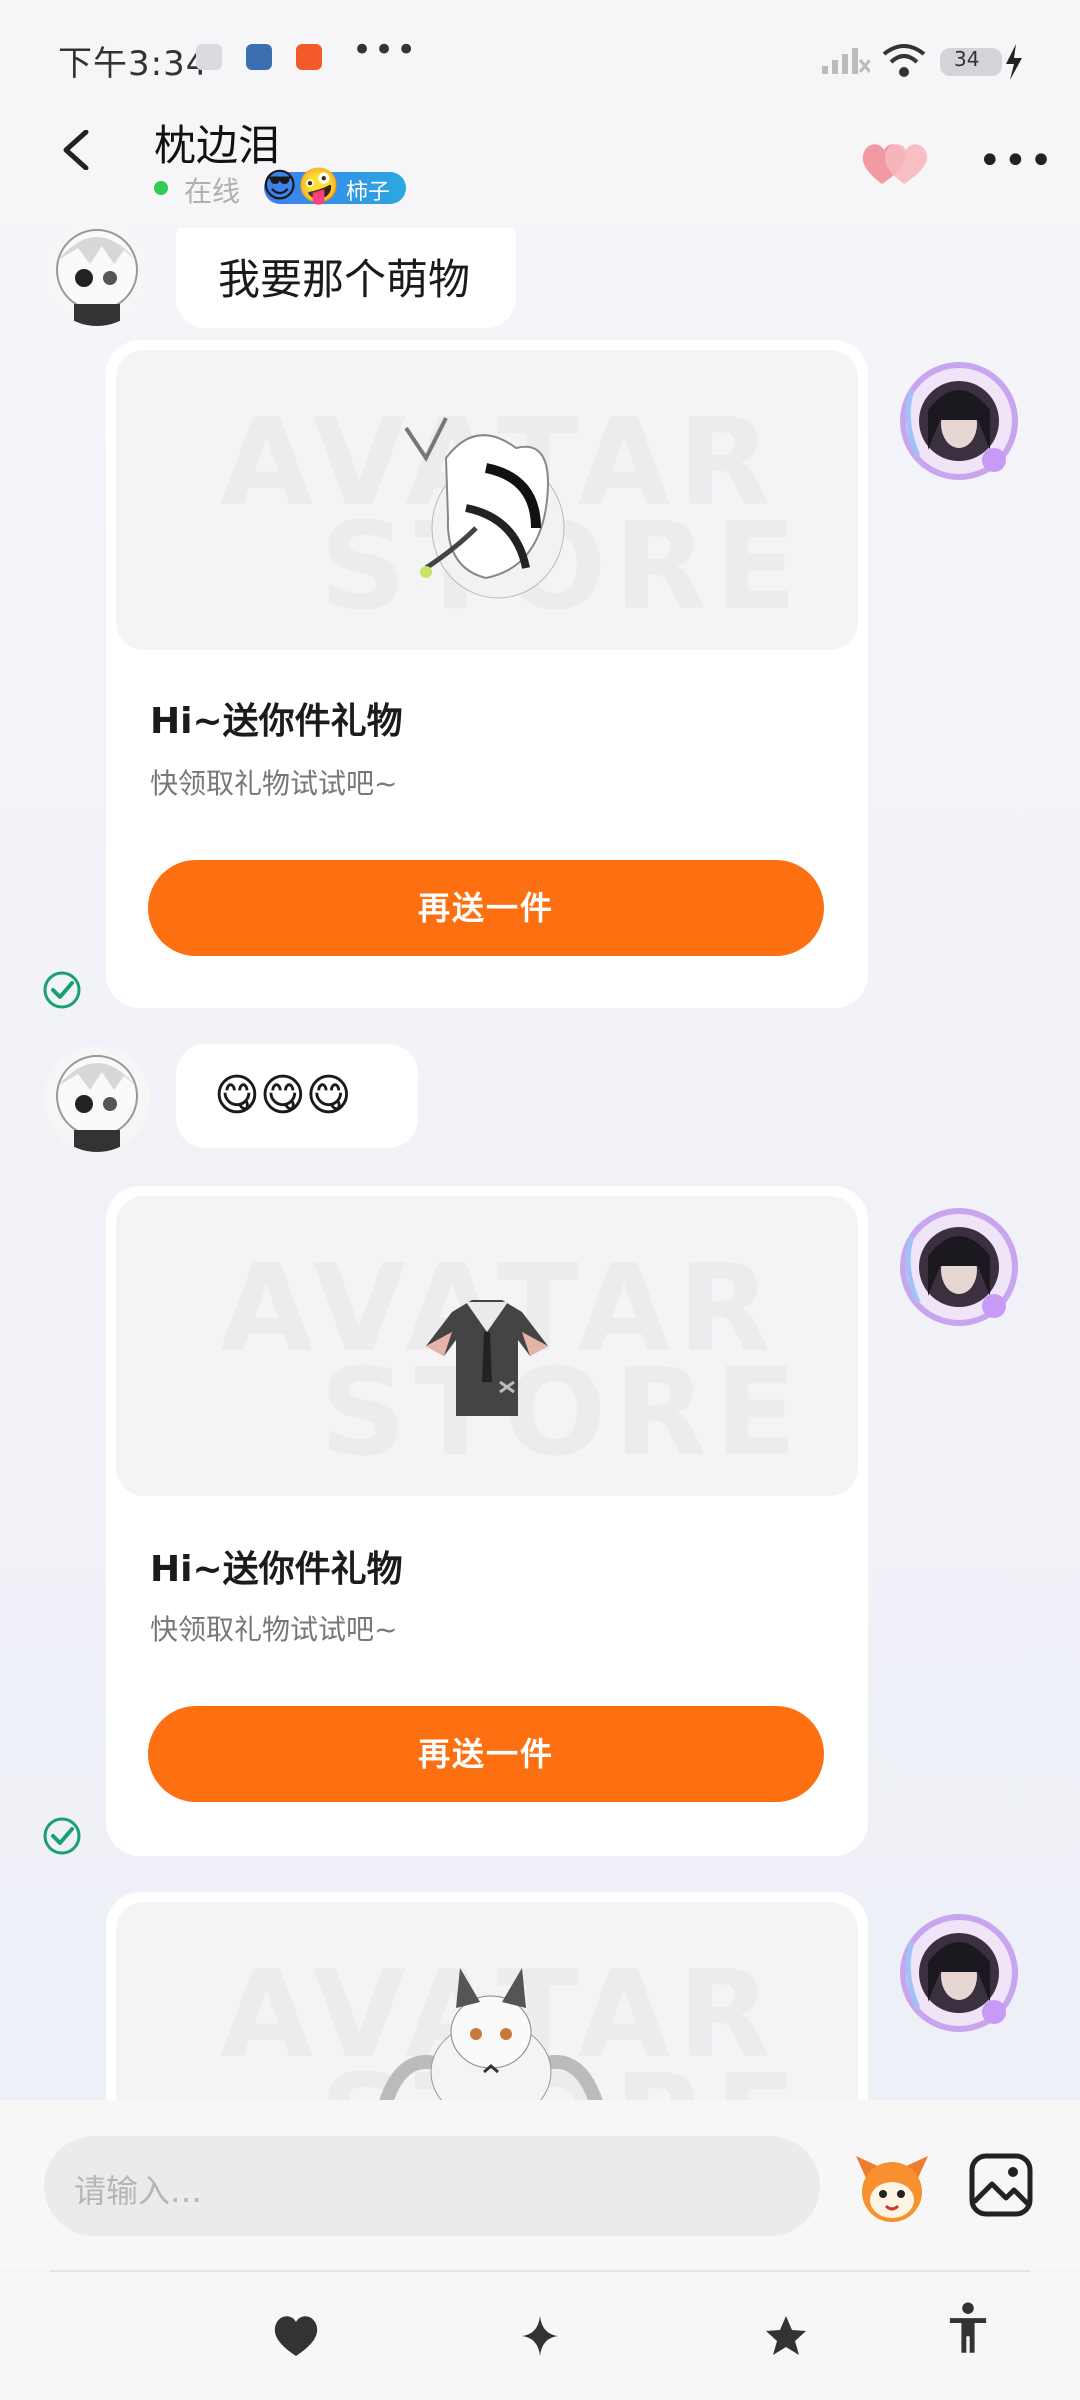 This screenshot has height=2400, width=1080. I want to click on gift-card: AVATAR STORE, so click(487, 1996).